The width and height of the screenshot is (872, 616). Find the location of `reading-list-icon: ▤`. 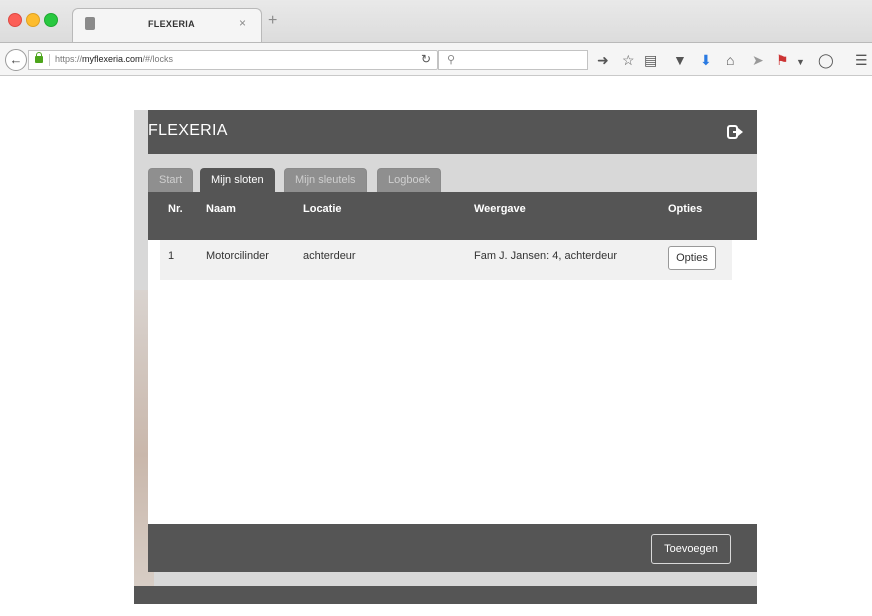

reading-list-icon: ▤ is located at coordinates (650, 60).